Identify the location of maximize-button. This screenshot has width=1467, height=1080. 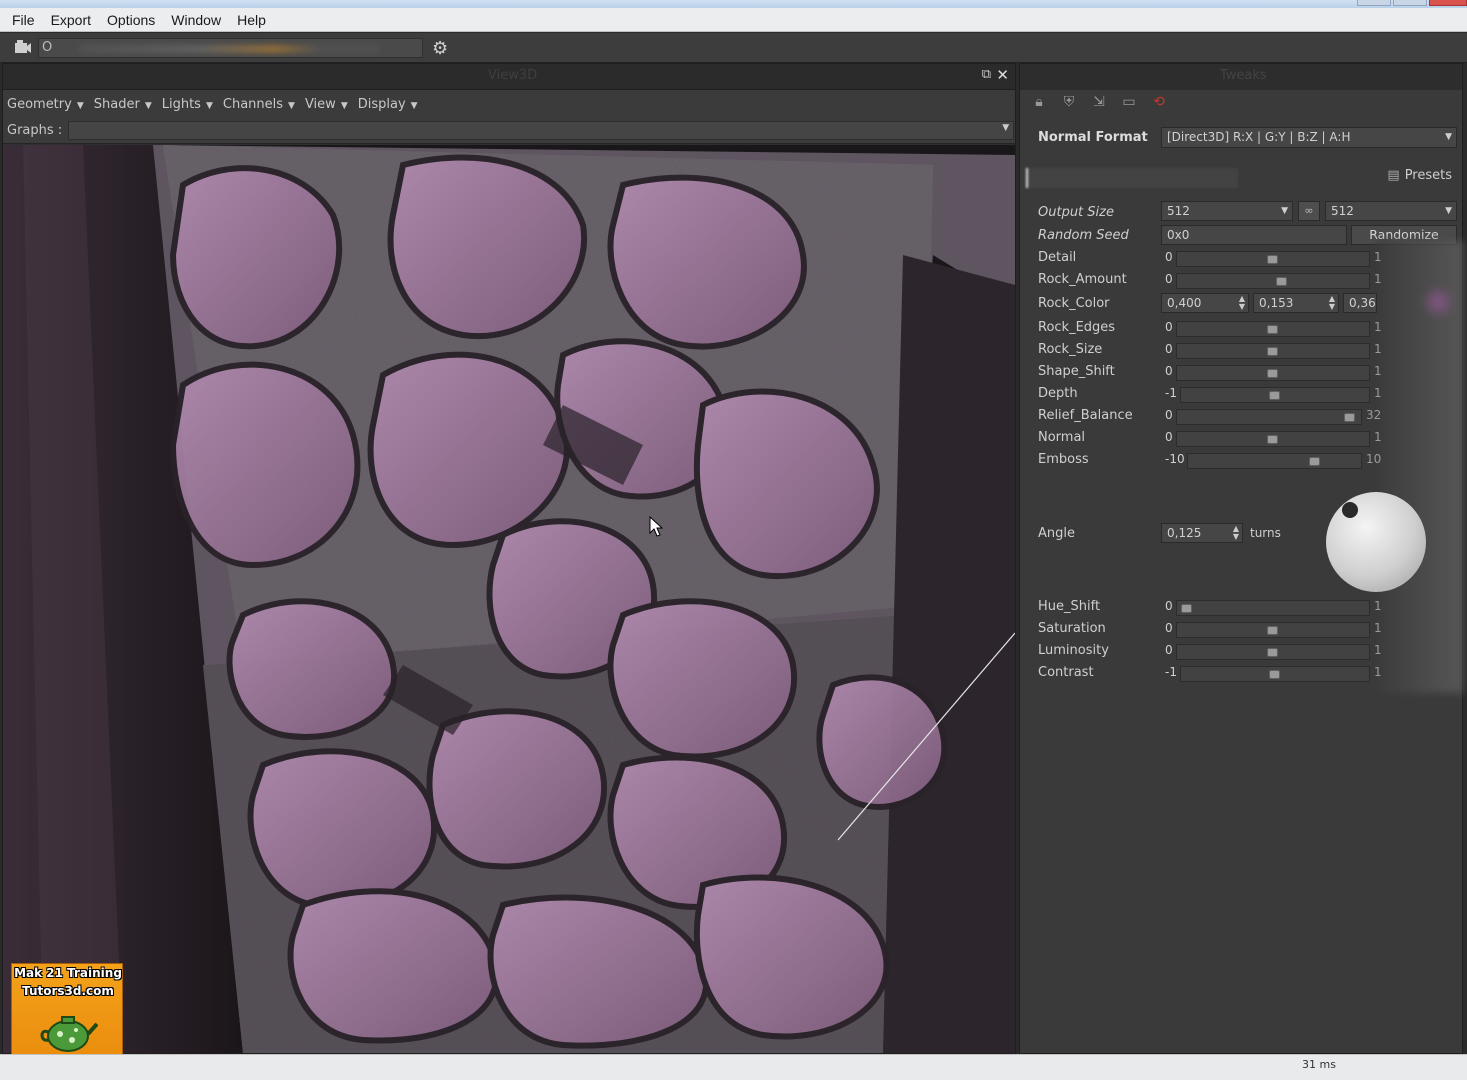
(1410, 3).